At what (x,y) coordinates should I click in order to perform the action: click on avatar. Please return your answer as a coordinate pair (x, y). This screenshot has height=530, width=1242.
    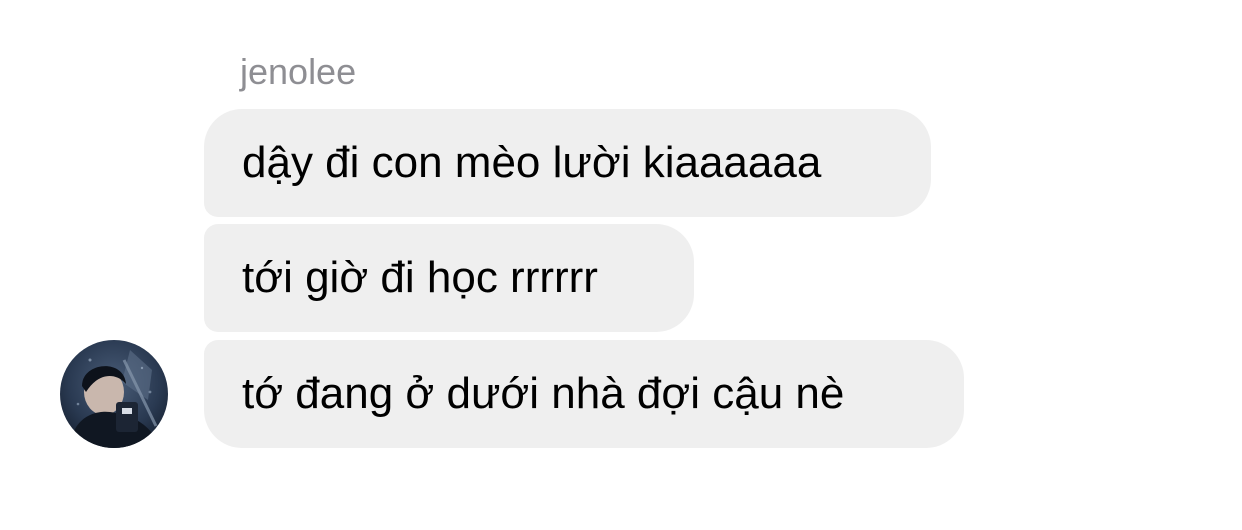
    Looking at the image, I should click on (114, 394).